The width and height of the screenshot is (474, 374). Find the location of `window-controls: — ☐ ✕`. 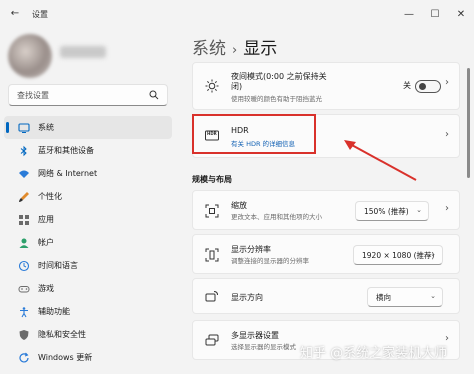

window-controls: — ☐ ✕ is located at coordinates (435, 14).